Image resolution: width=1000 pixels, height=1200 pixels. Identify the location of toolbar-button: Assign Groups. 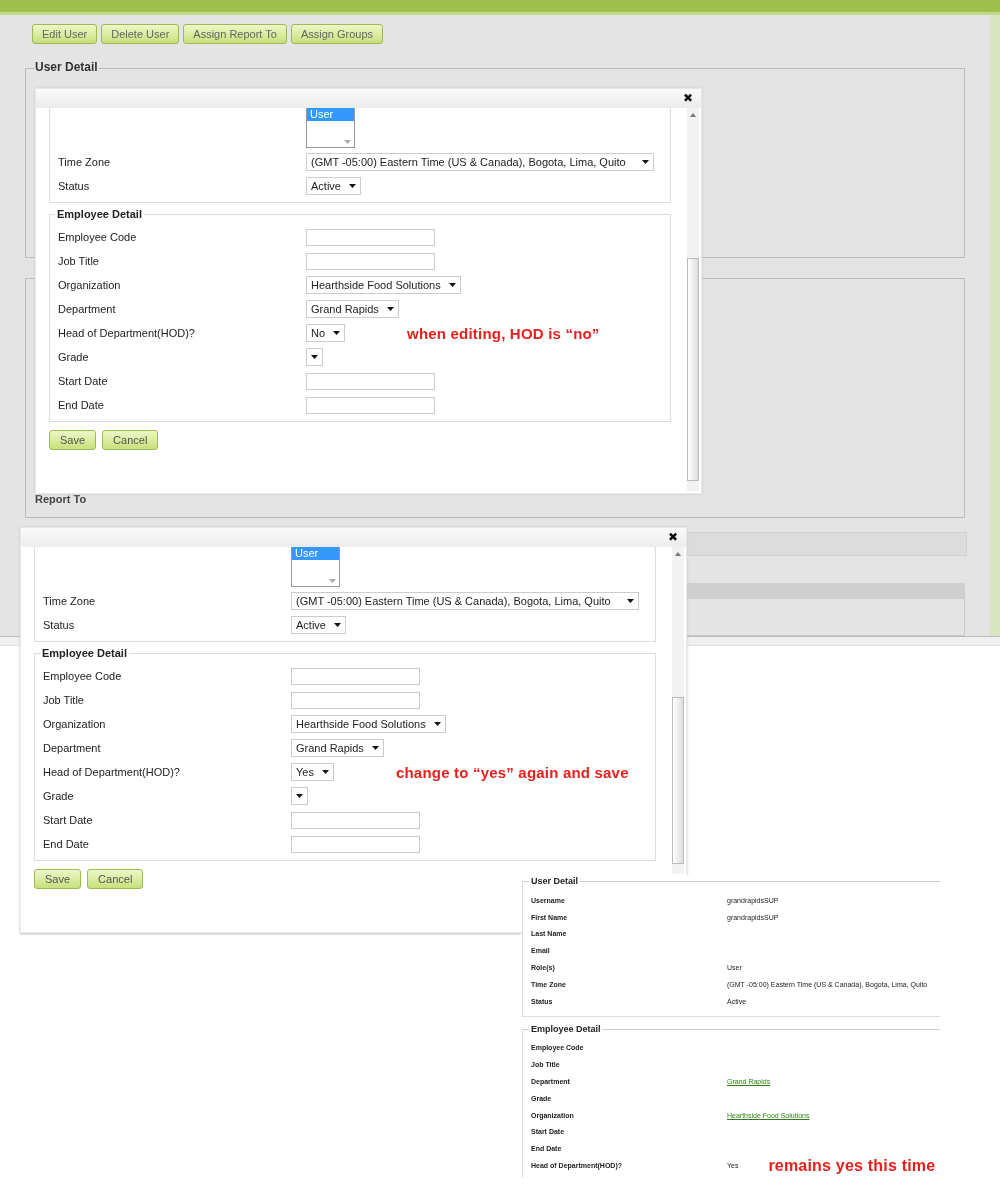
(337, 34).